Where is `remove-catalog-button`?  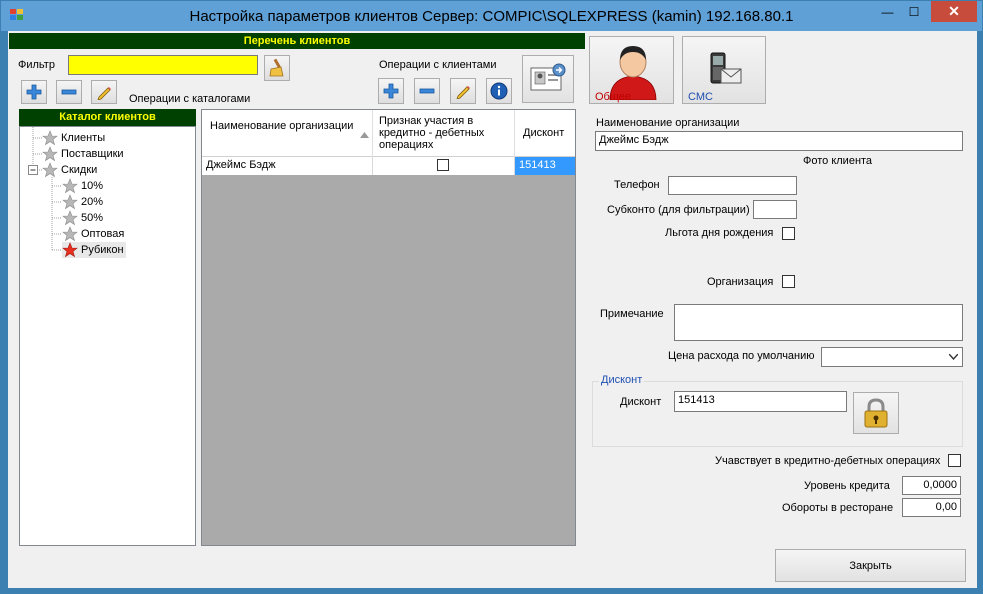
remove-catalog-button is located at coordinates (69, 92).